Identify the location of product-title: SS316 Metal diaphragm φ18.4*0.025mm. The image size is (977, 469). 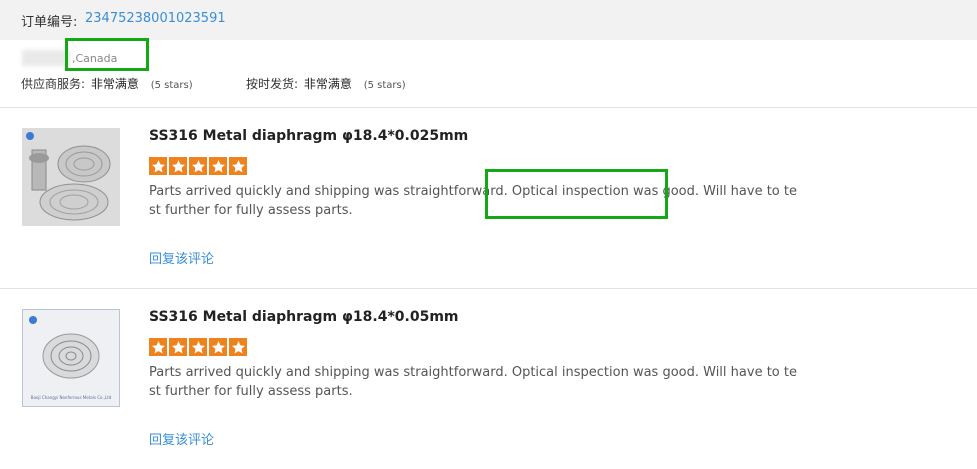
(308, 136).